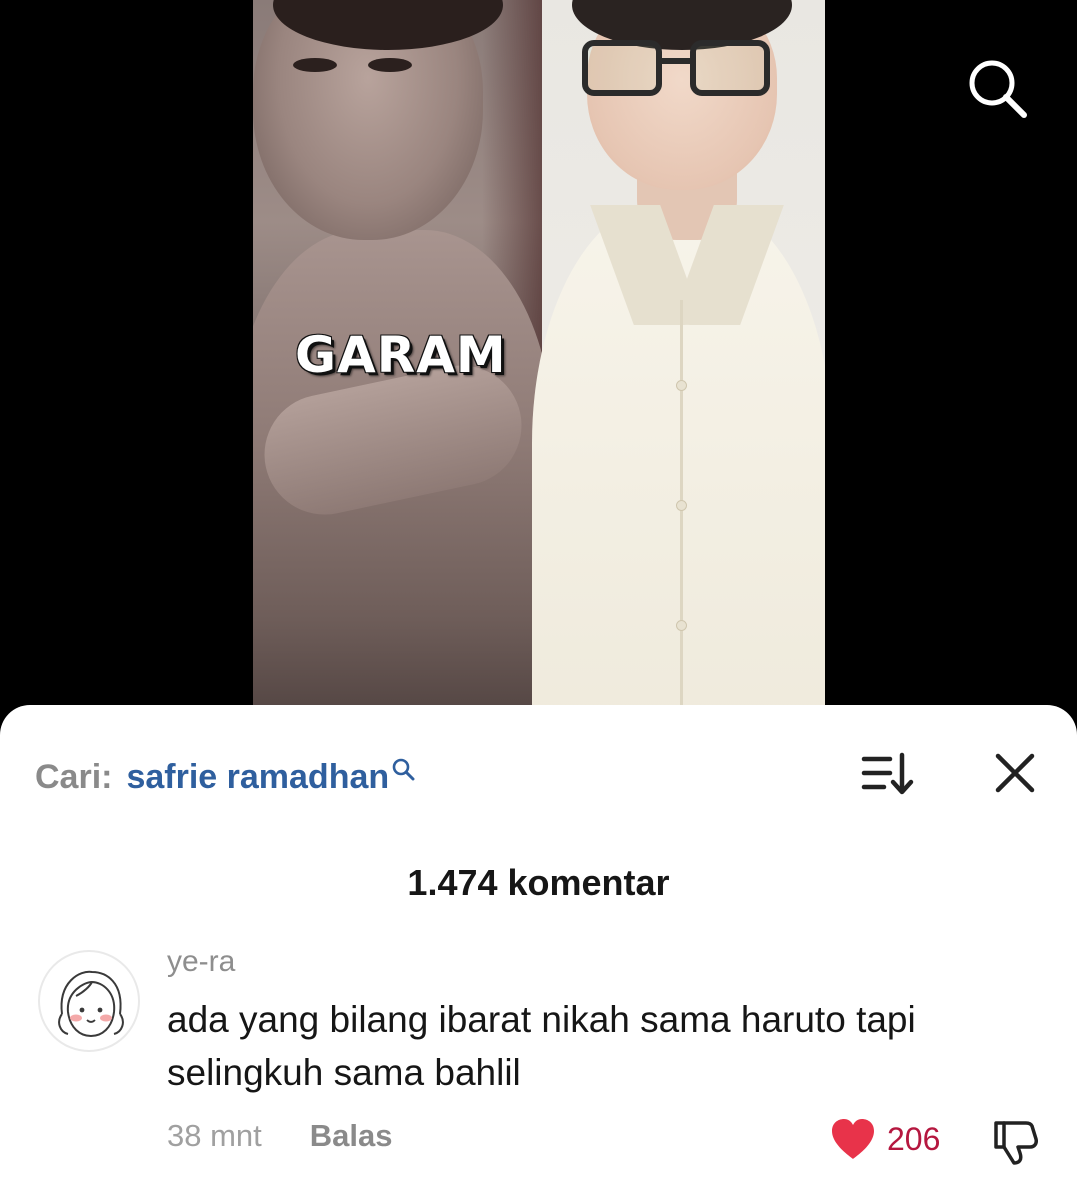 This screenshot has height=1200, width=1077. I want to click on sort-icon, so click(887, 773).